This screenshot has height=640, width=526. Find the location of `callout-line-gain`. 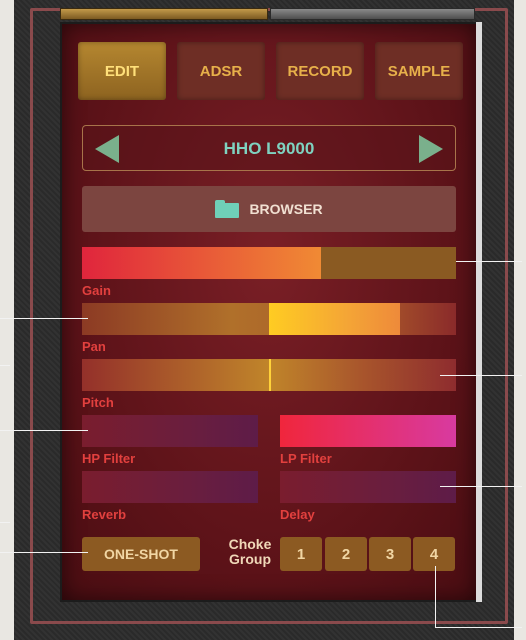

callout-line-gain is located at coordinates (489, 261).